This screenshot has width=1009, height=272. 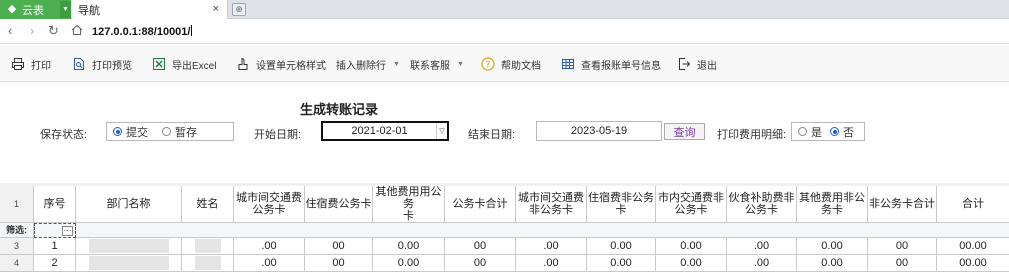 What do you see at coordinates (55, 204) in the screenshot?
I see `column-header: 序号` at bounding box center [55, 204].